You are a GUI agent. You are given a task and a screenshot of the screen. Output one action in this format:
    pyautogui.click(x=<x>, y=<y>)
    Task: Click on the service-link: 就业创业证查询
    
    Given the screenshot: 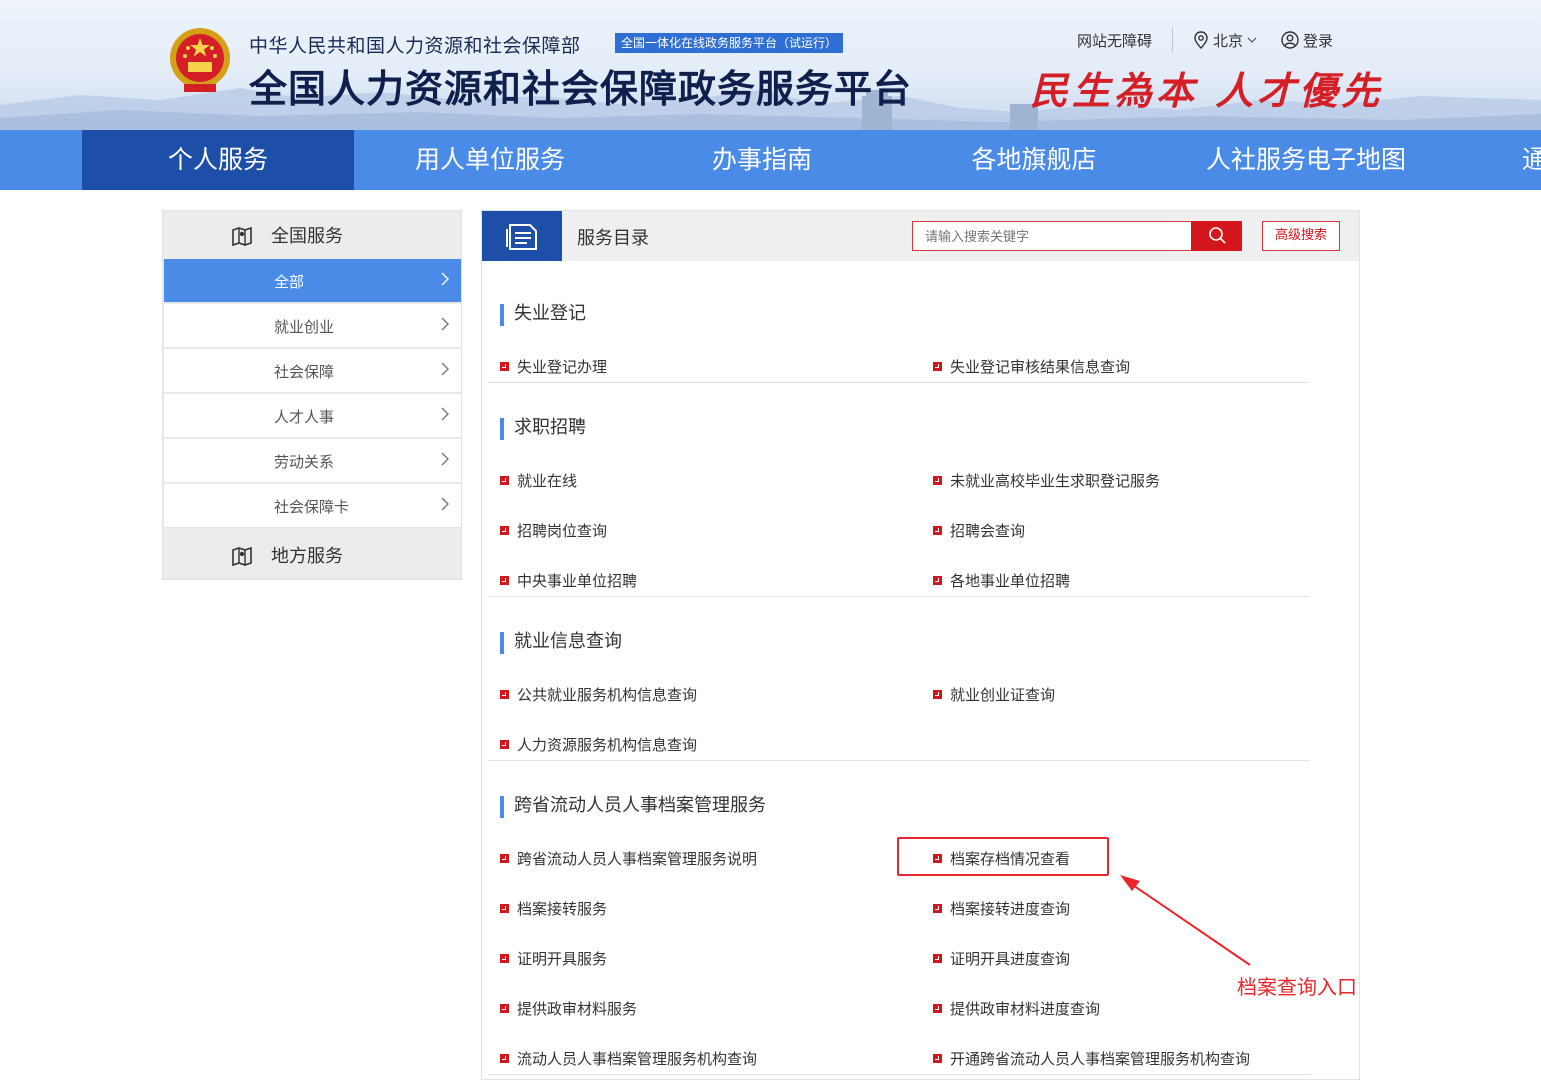 What is the action you would take?
    pyautogui.click(x=994, y=694)
    